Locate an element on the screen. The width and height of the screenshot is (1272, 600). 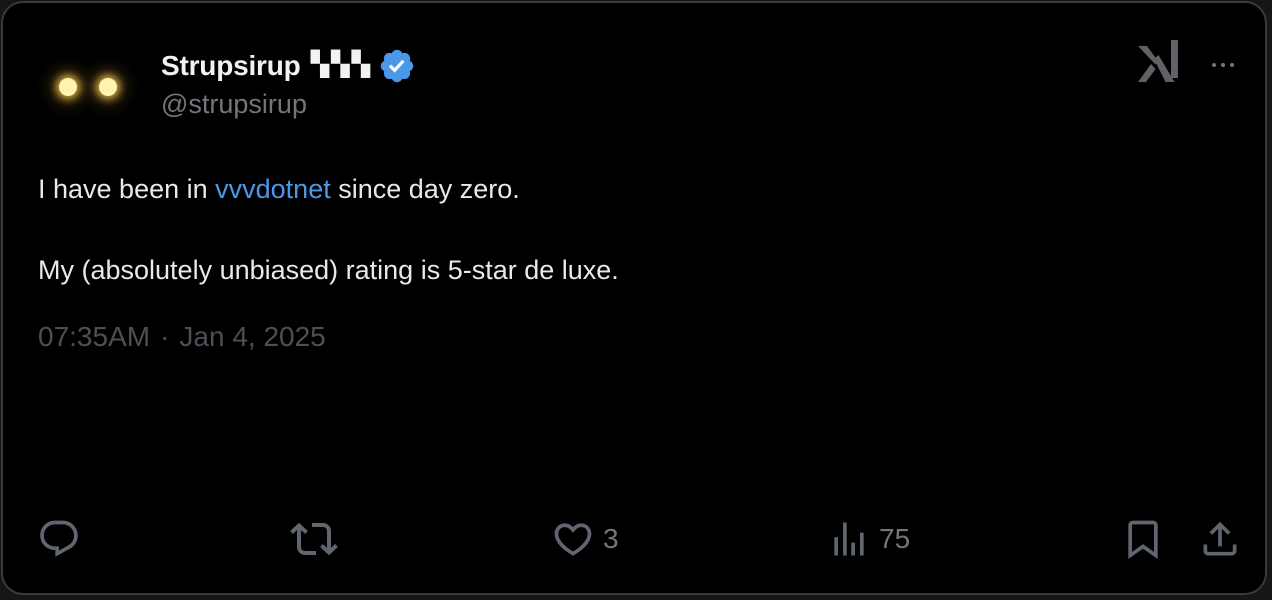
tweet-text-after-mention: since day zero. is located at coordinates (425, 189).